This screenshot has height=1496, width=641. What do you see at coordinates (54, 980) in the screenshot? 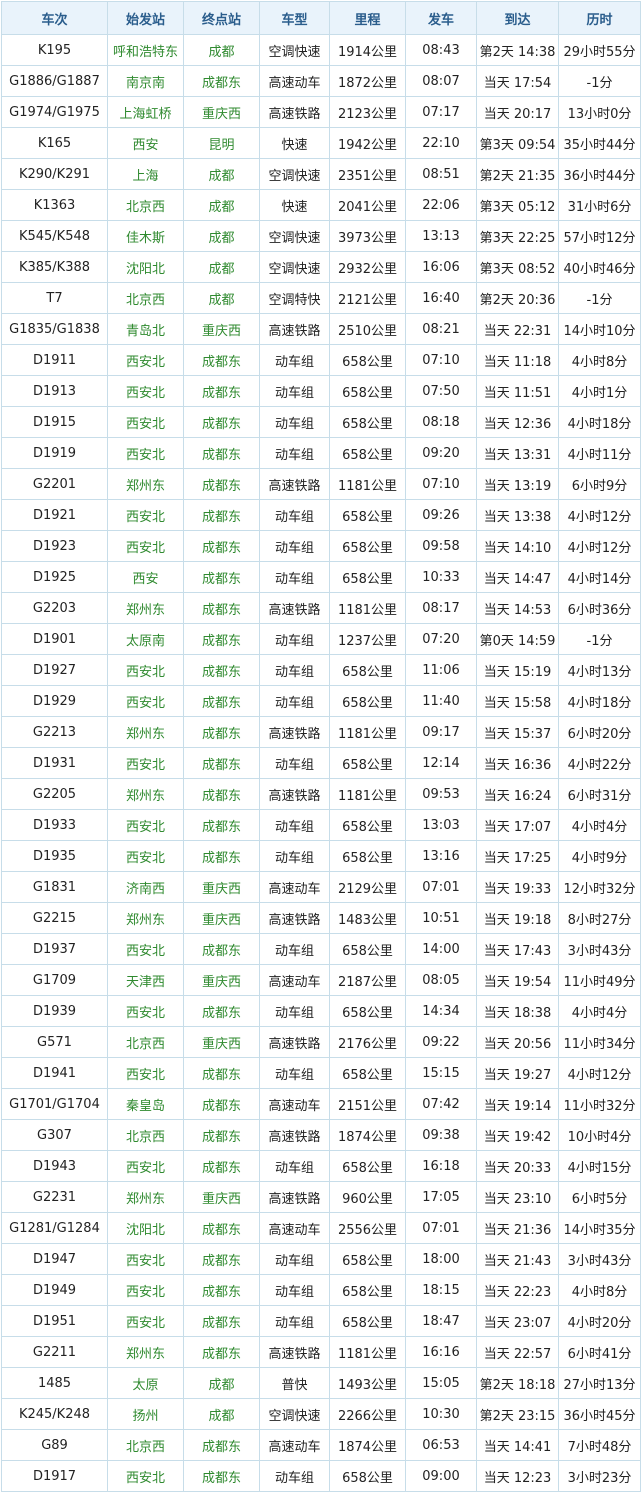
I see `train-number-cell: G1709` at bounding box center [54, 980].